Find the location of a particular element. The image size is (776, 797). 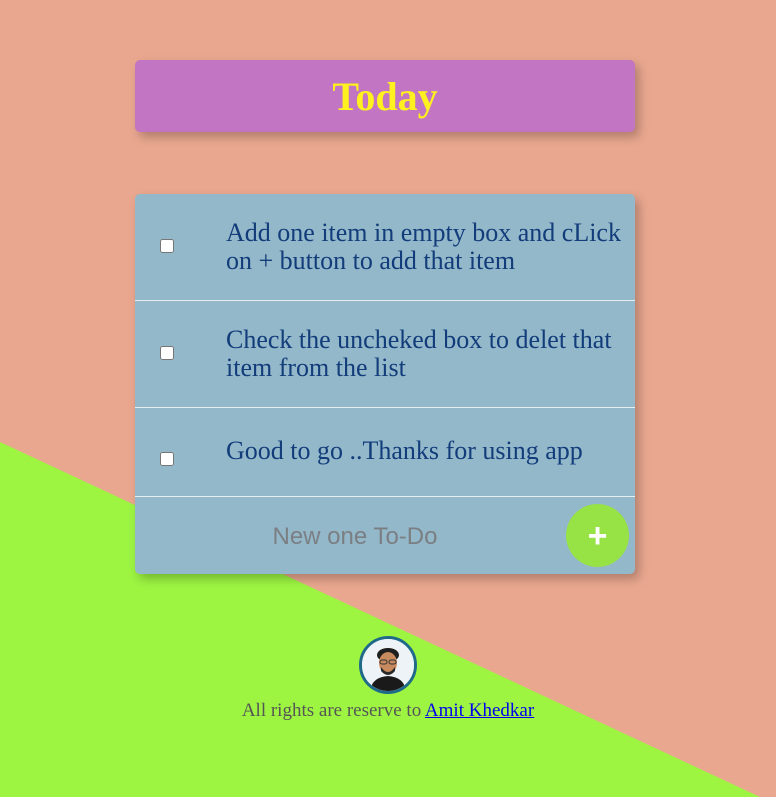

new-todo-input is located at coordinates (355, 537).